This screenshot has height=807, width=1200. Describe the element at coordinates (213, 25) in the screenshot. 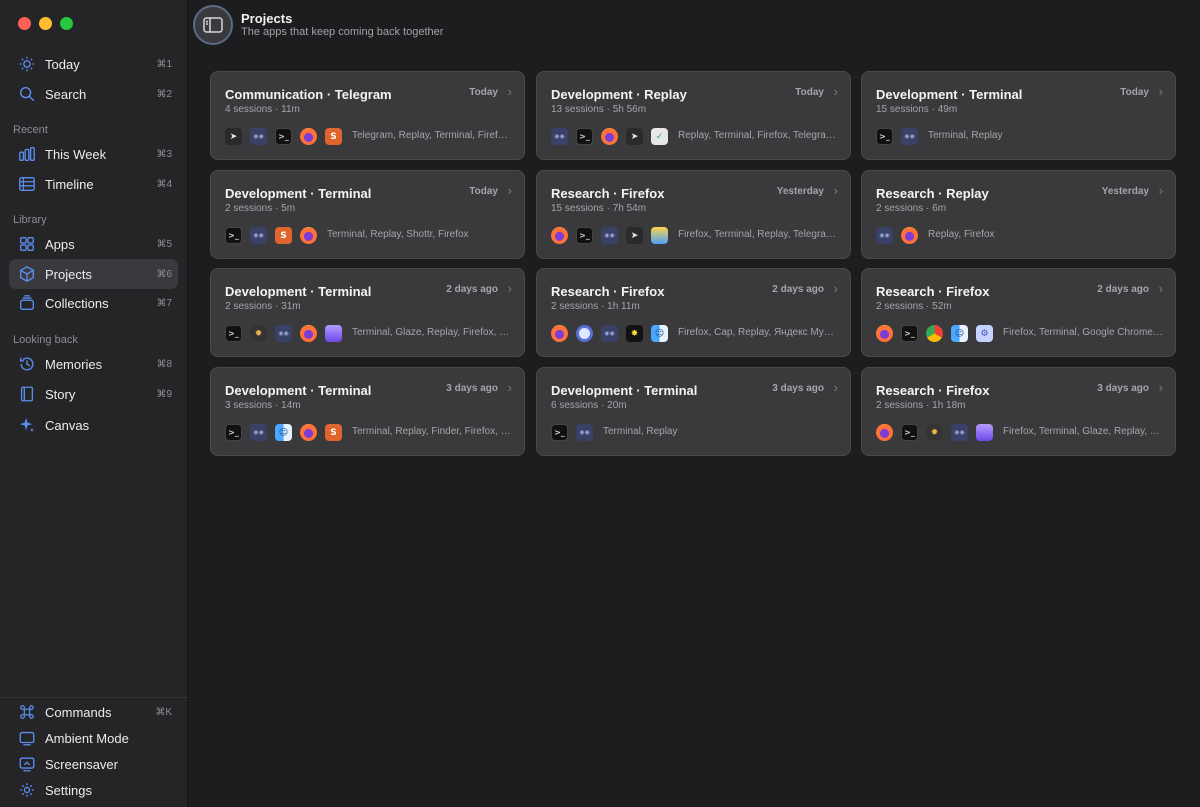

I see `toggle-sidebar-button` at that location.